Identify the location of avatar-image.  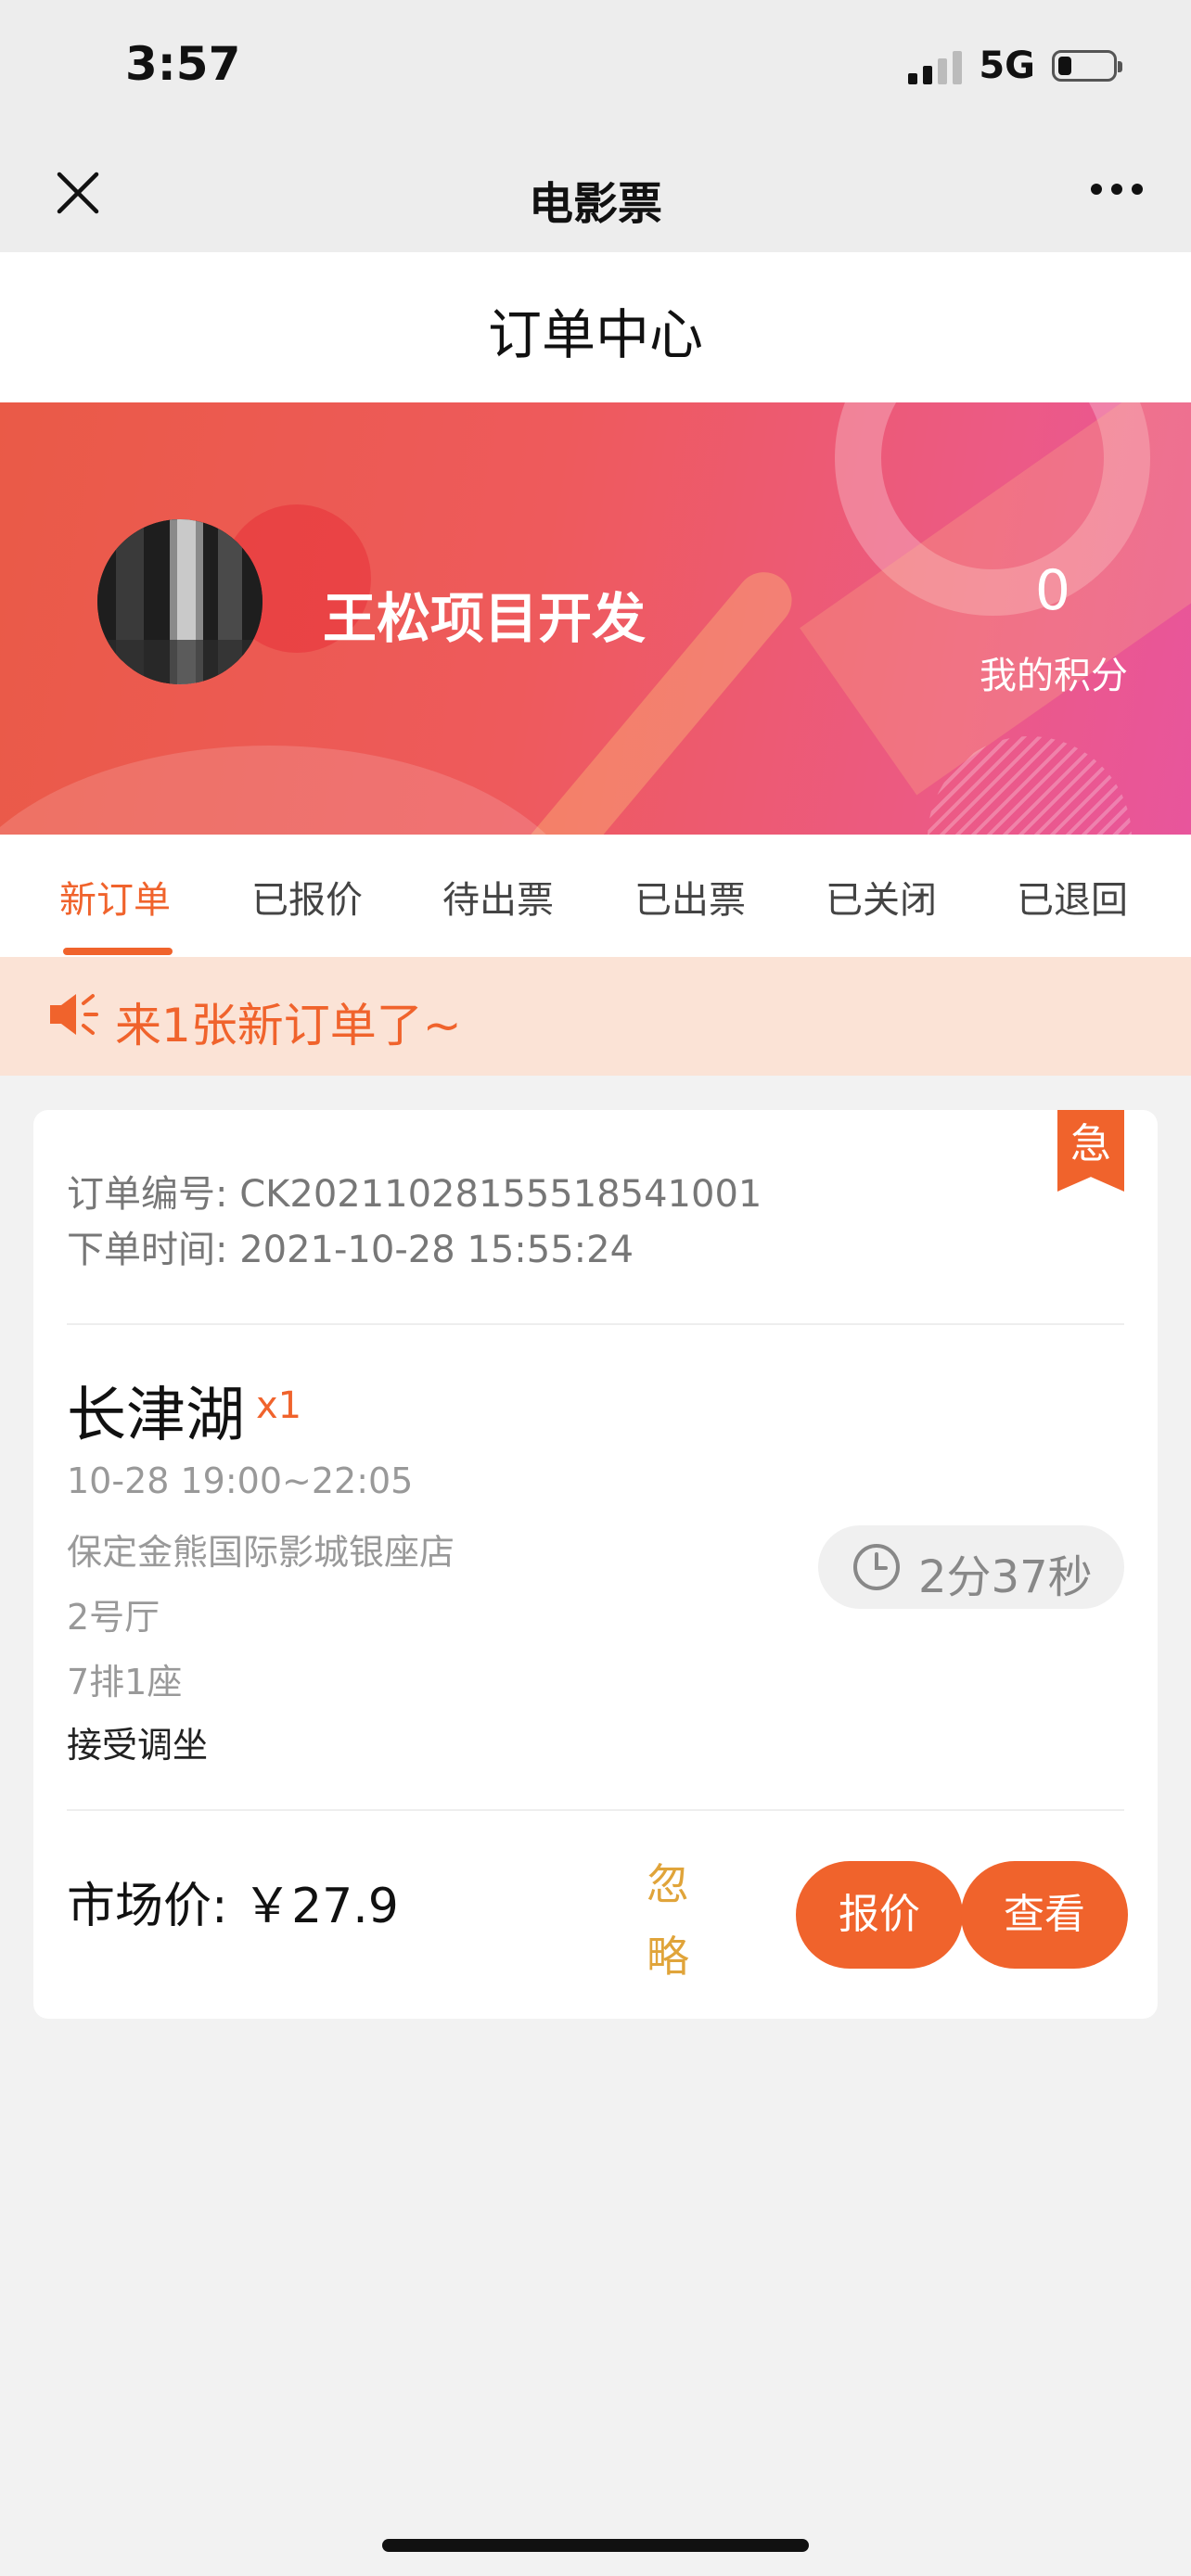
(180, 602).